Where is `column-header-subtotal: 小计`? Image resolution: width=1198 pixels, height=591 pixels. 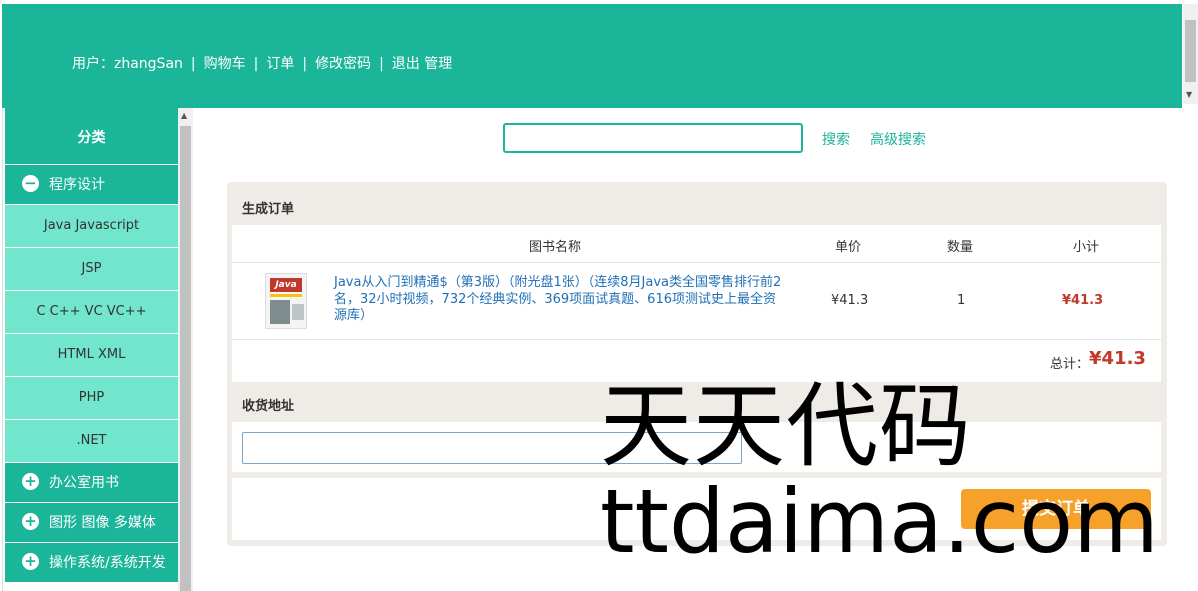 column-header-subtotal: 小计 is located at coordinates (1086, 247).